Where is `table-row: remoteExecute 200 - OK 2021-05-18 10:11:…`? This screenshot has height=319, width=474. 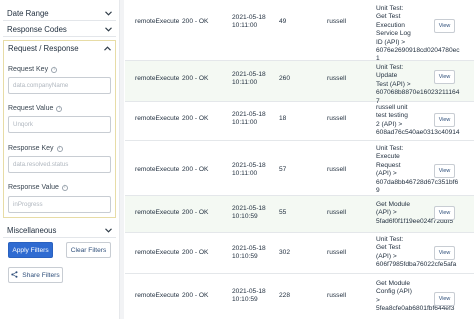 table-row: remoteExecute 200 - OK 2021-05-18 10:11:… is located at coordinates (299, 83).